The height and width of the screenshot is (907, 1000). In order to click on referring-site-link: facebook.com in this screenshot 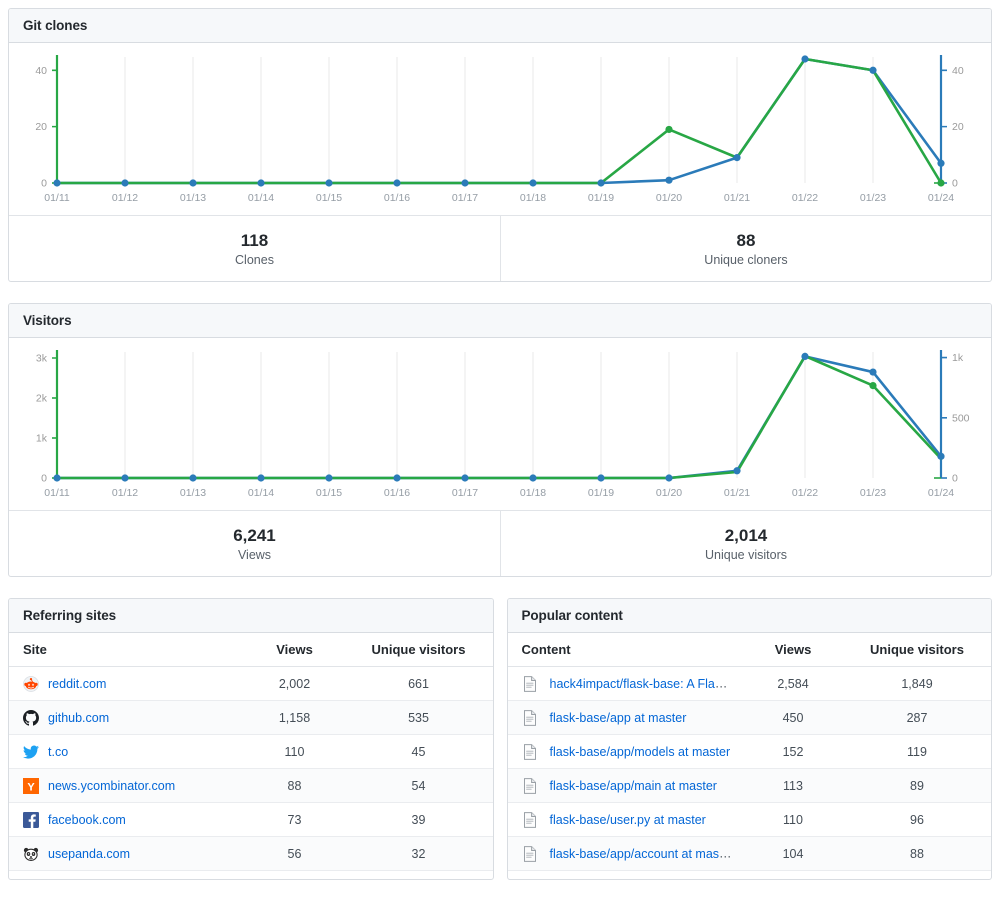, I will do `click(87, 820)`.